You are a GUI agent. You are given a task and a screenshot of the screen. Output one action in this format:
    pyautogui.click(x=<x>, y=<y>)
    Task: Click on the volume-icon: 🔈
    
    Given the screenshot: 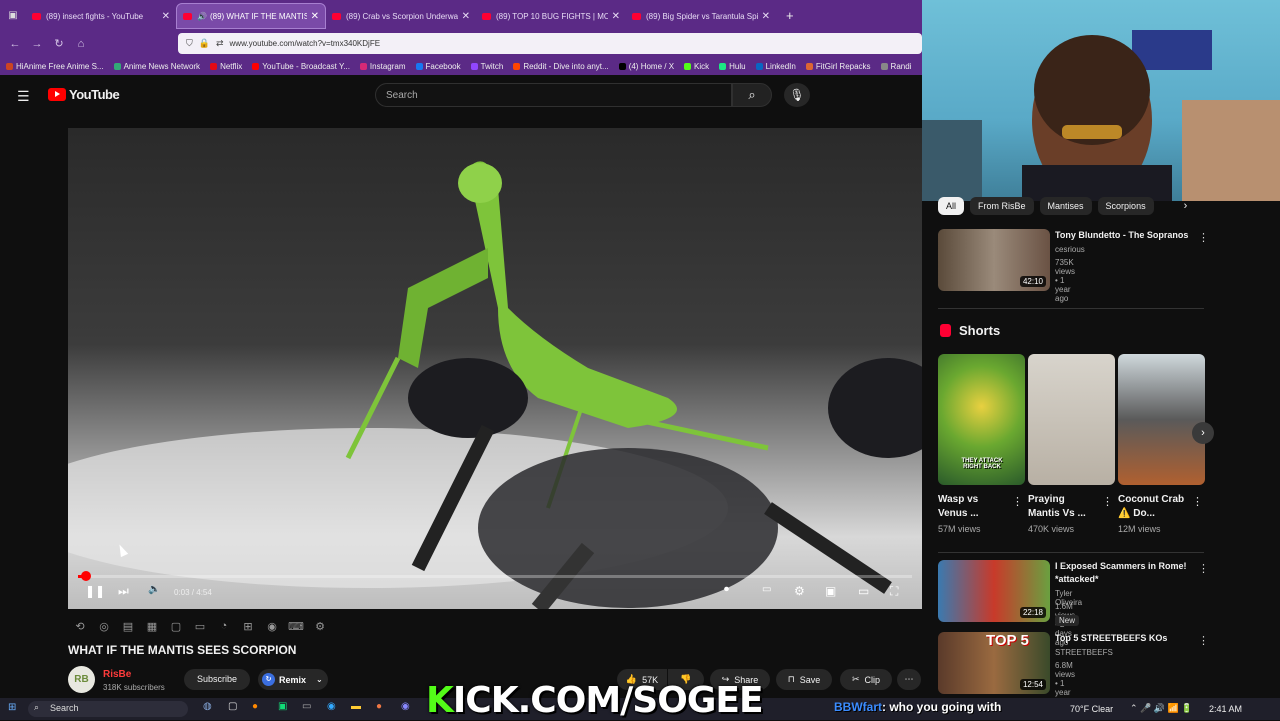 What is the action you would take?
    pyautogui.click(x=154, y=589)
    